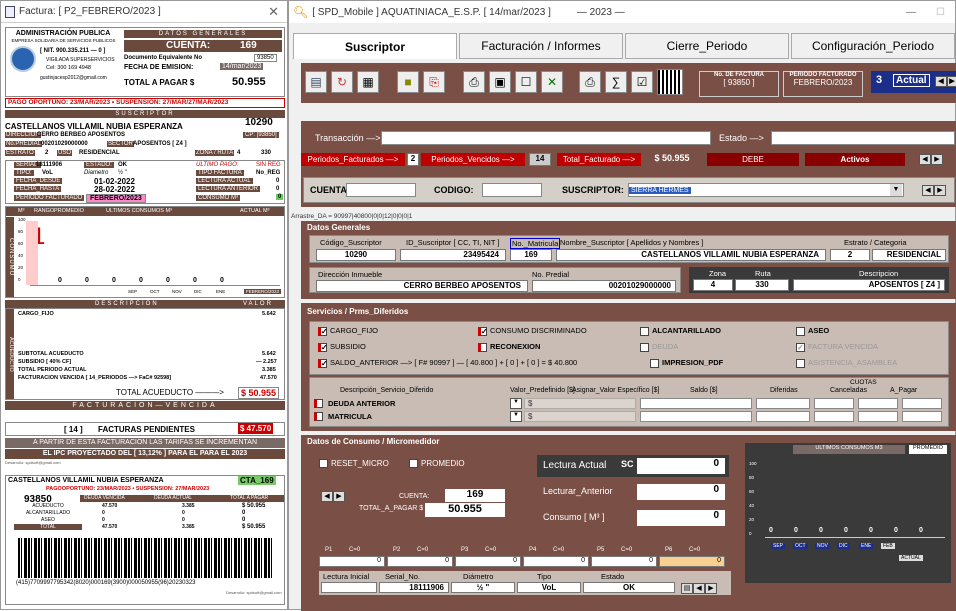 The image size is (956, 611). Describe the element at coordinates (686, 363) in the screenshot. I see `impresion-pdf-checkbox: IMPRESION_PDF` at that location.